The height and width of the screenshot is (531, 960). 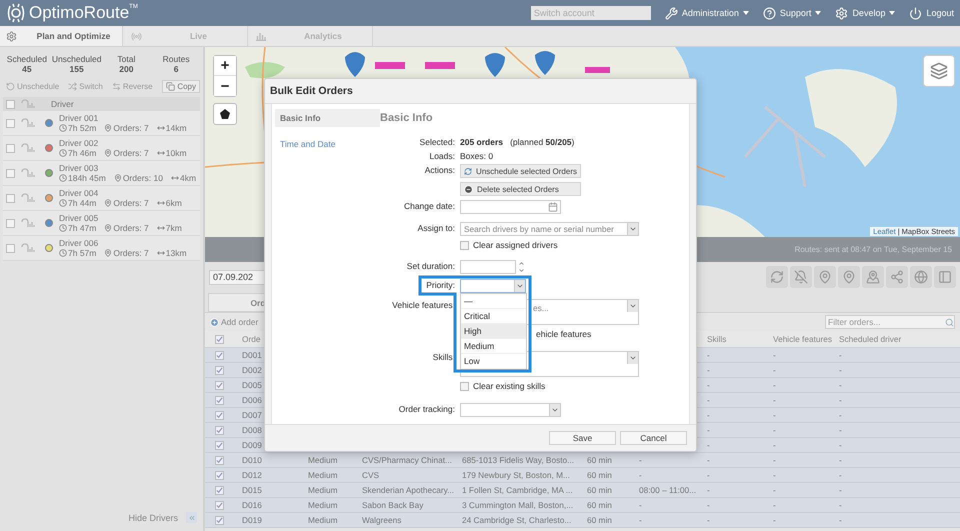 What do you see at coordinates (252, 475) in the screenshot?
I see `table-cell-text: D012` at bounding box center [252, 475].